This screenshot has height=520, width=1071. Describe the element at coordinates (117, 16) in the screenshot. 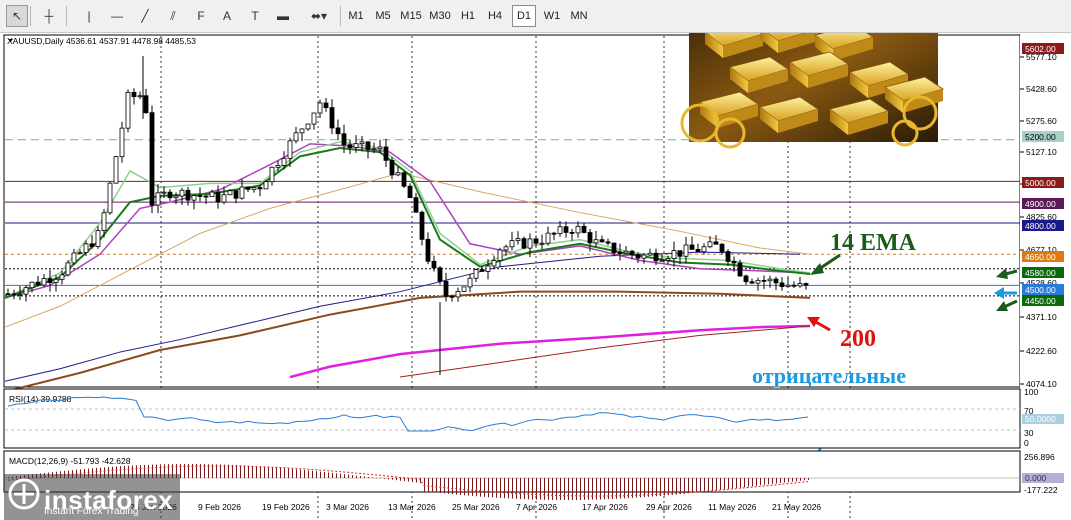

I see `horizontal-line-icon: —` at that location.